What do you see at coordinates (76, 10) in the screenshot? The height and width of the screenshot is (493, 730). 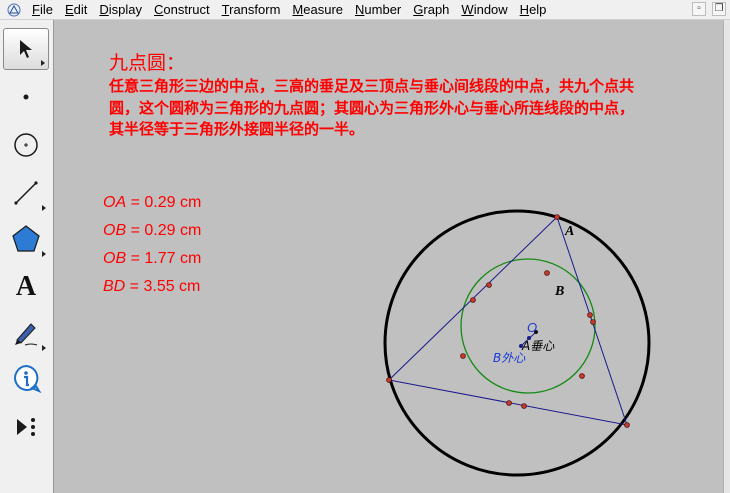 I see `menu-edit: Edit` at bounding box center [76, 10].